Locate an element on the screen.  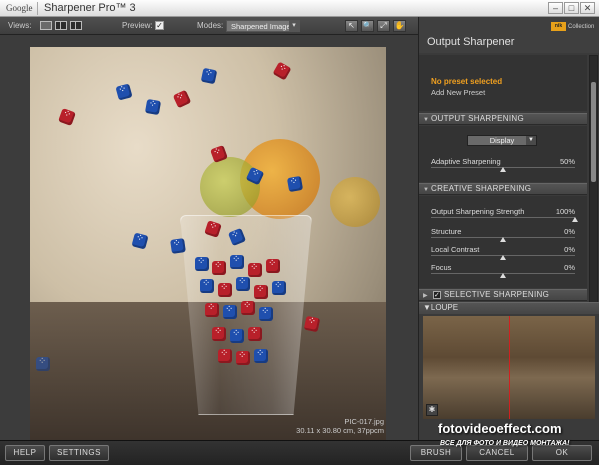
focus-label: Focus is located at coordinates (441, 267).